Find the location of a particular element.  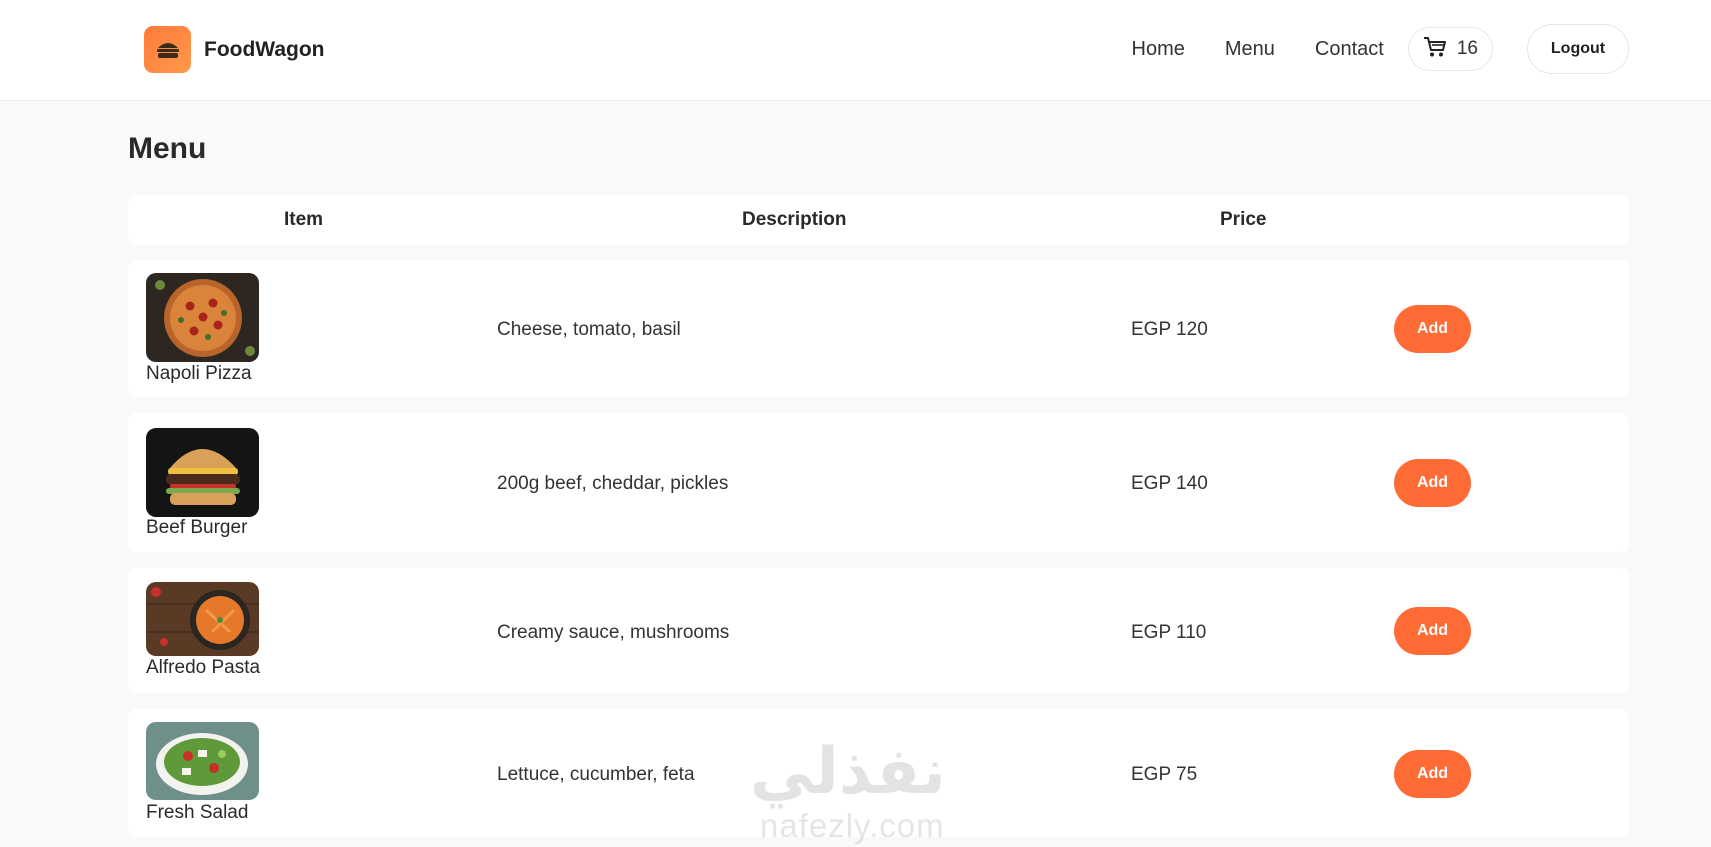

watermark-latin: nafezly.com is located at coordinates (852, 825).